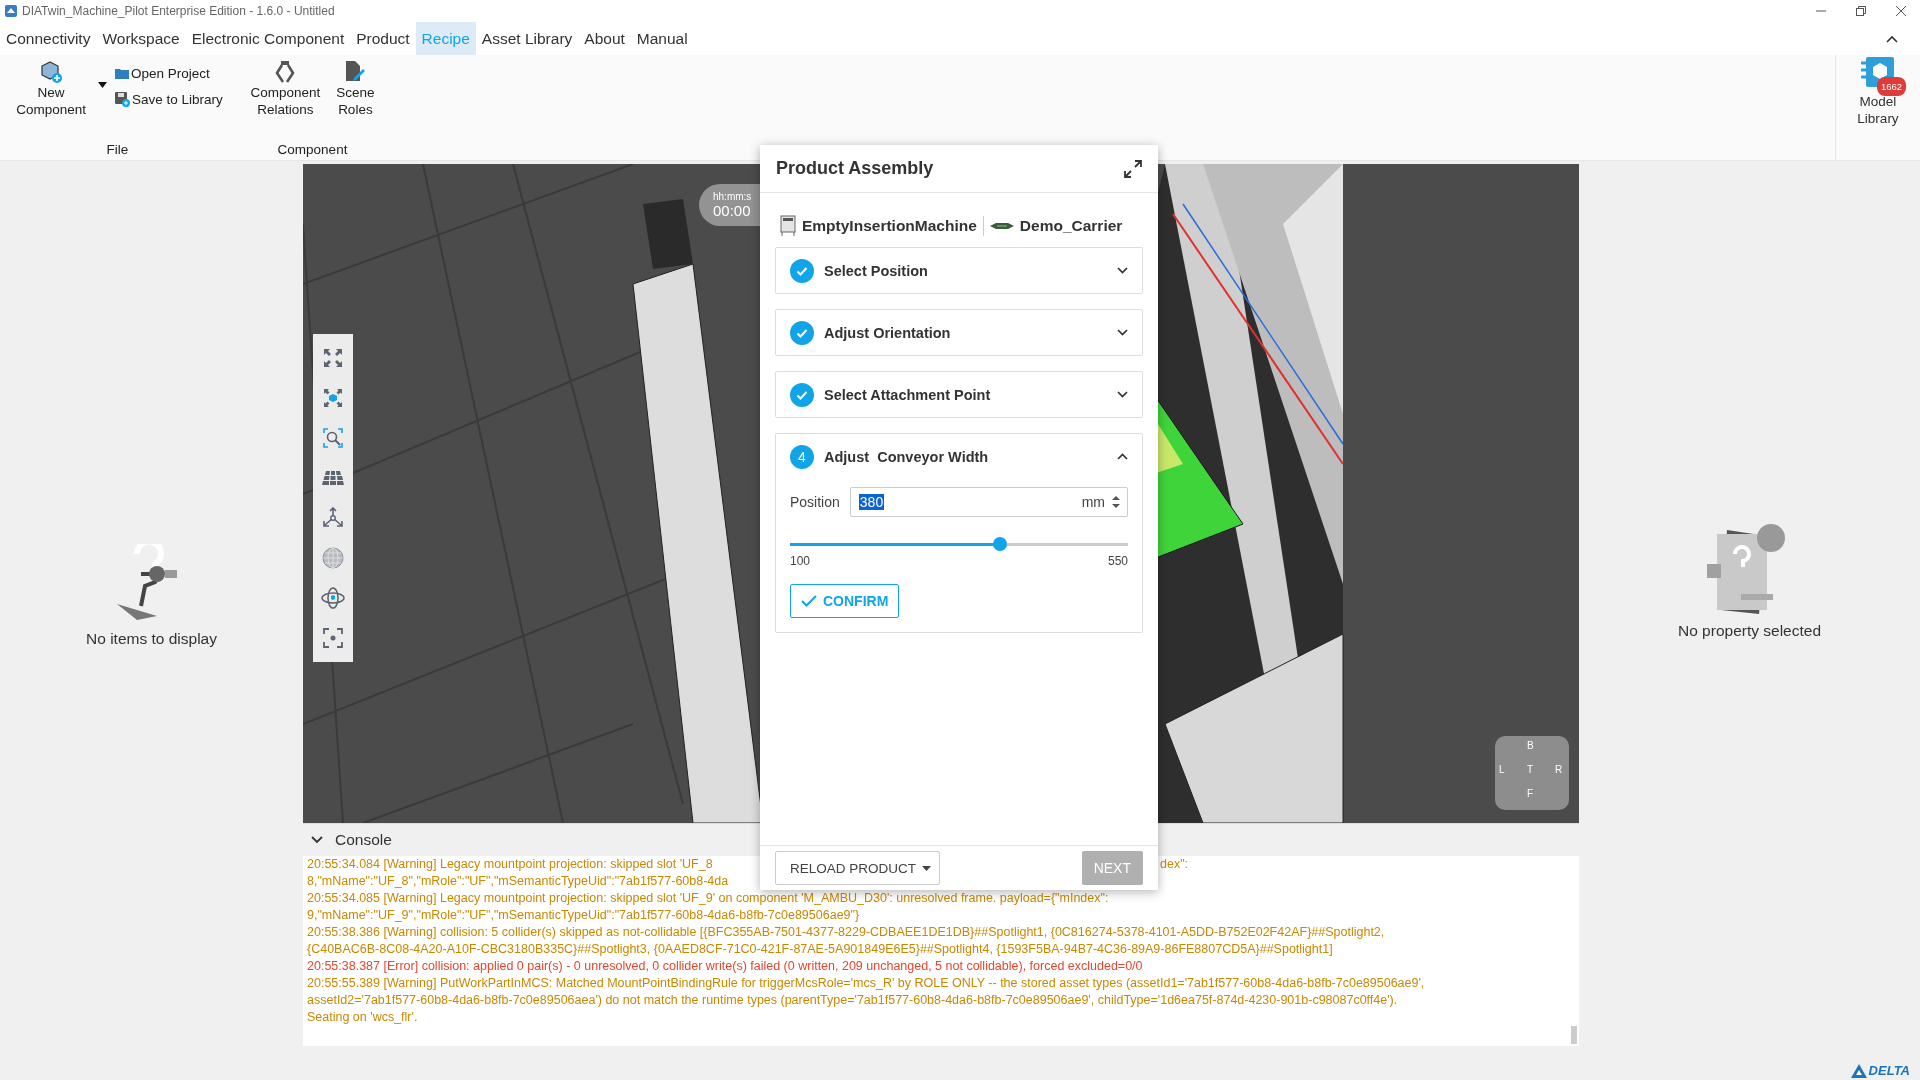  I want to click on log-line: 20:55:55.389 [Warning] PutWorkPartInMCS: Matched MountPointBindingRule for triggerMcsRole='mcs_R' by ROLE ONLY -- the stored asset types (assetId1='7ab1f577-60b8-4da6-b8fb-7c0e89506ae9',, so click(866, 983).